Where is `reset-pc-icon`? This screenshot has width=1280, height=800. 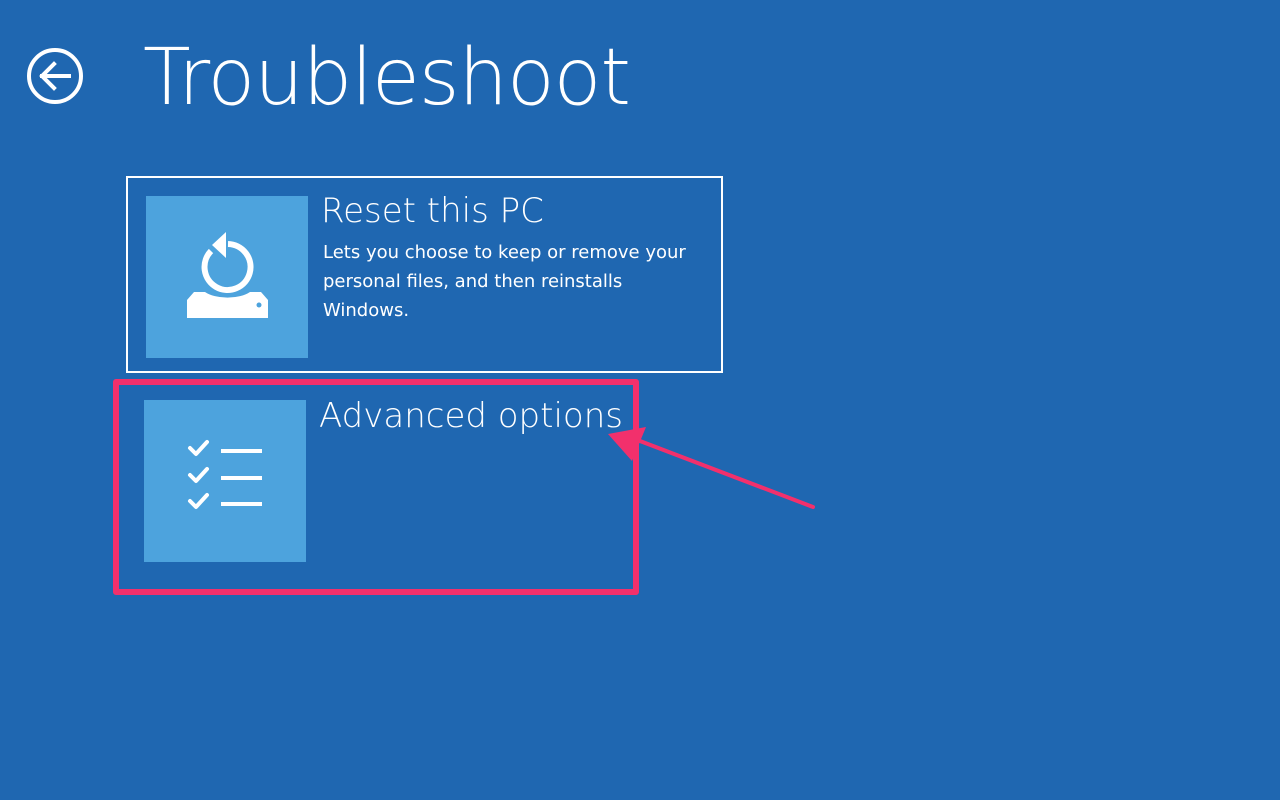
reset-pc-icon is located at coordinates (227, 275).